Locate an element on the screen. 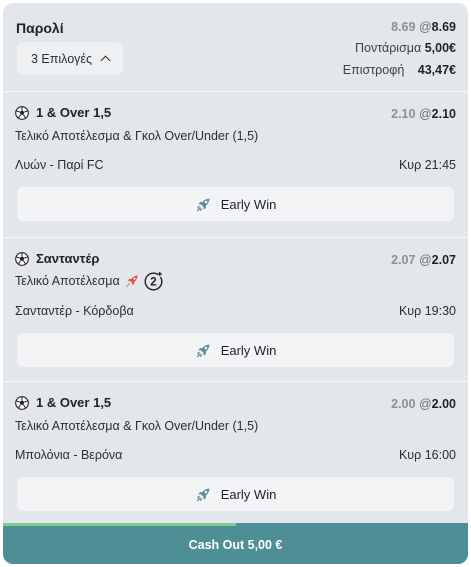  leg-odds-new: 2.10 is located at coordinates (443, 114).